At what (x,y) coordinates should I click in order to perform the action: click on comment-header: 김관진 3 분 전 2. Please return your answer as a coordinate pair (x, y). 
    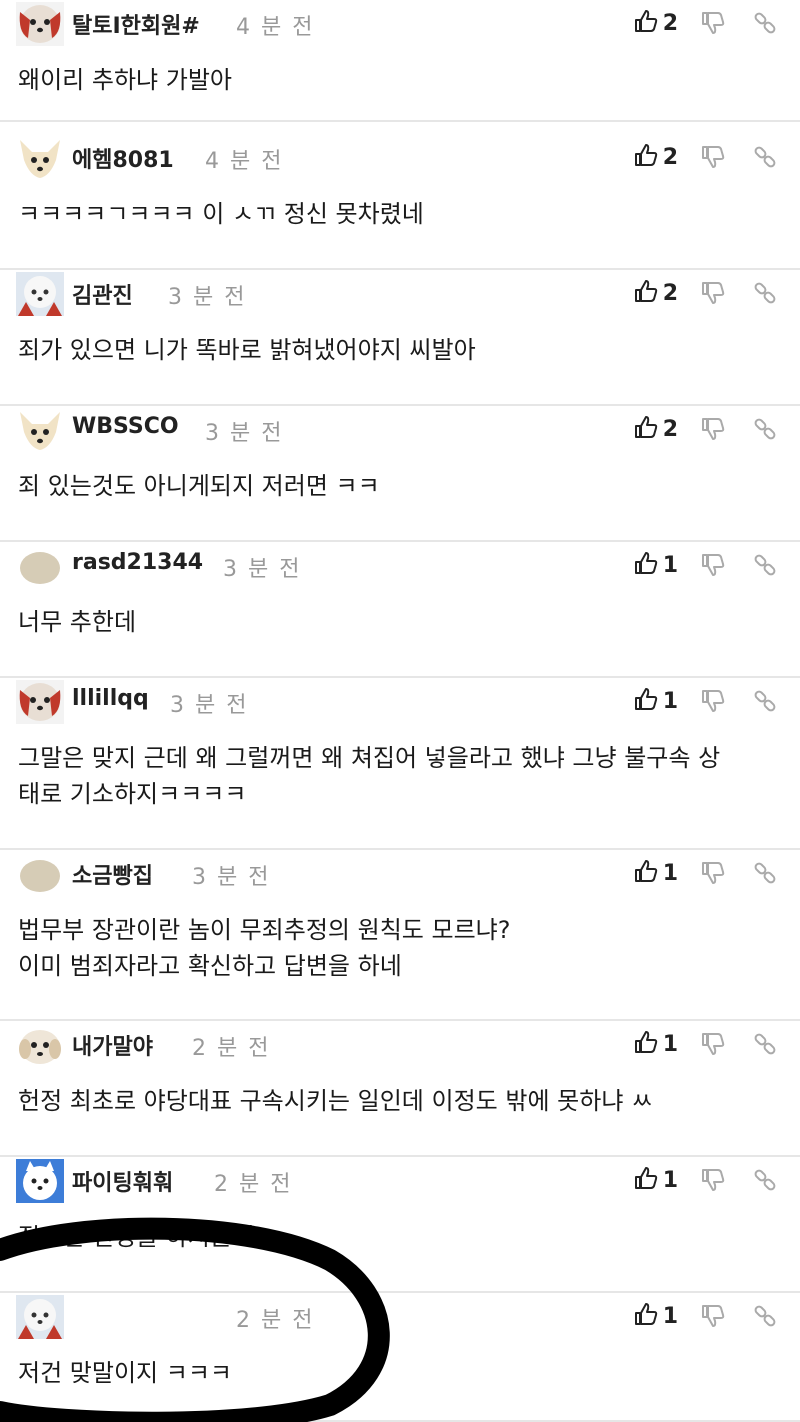
    Looking at the image, I should click on (400, 294).